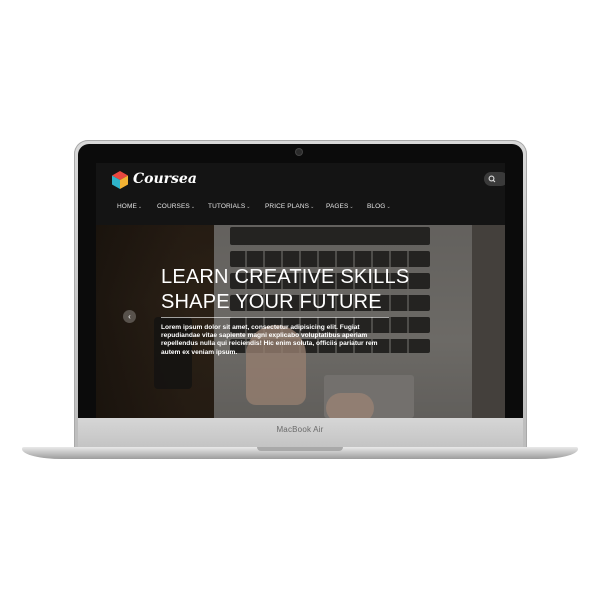 This screenshot has width=600, height=600. What do you see at coordinates (129, 316) in the screenshot?
I see `slider-prev-button: ‹` at bounding box center [129, 316].